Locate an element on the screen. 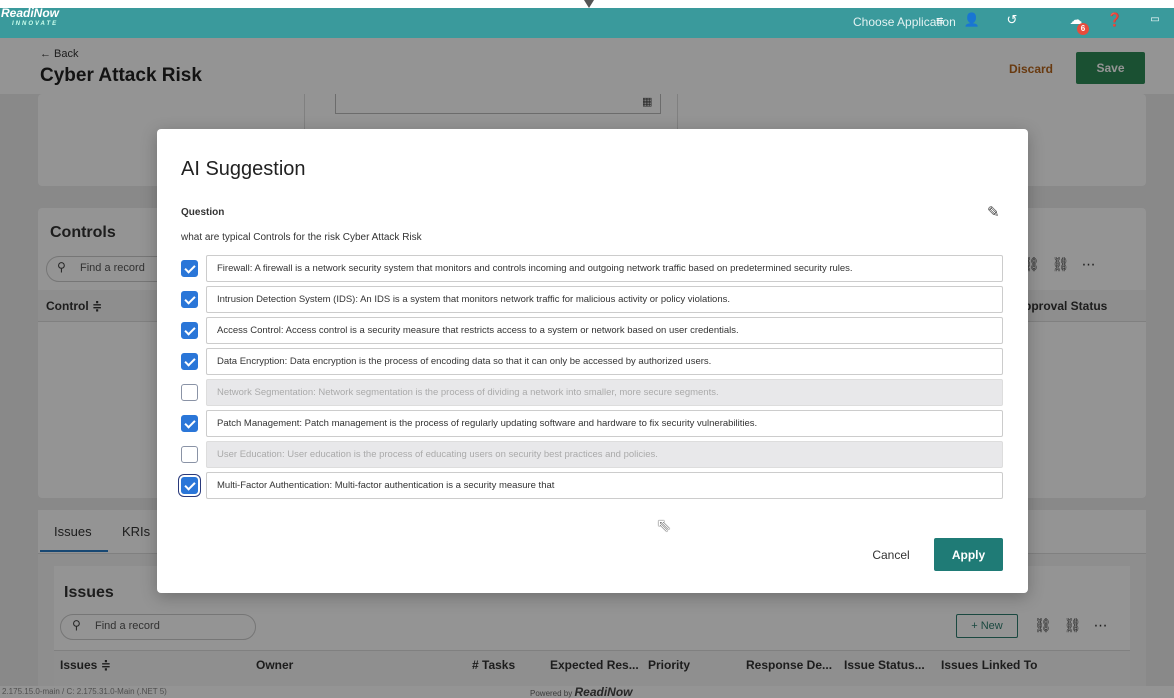 The height and width of the screenshot is (698, 1174). hamburger-icon: ≡ is located at coordinates (940, 20).